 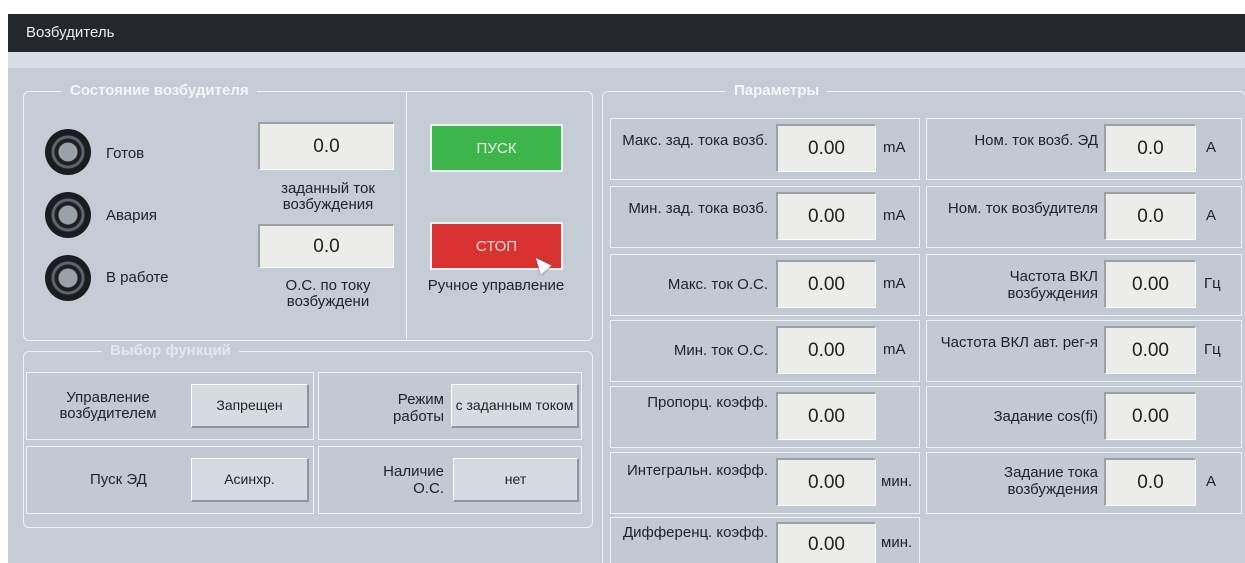 What do you see at coordinates (697, 470) in the screenshot?
I see `param-label: Интегральн. коэфф.` at bounding box center [697, 470].